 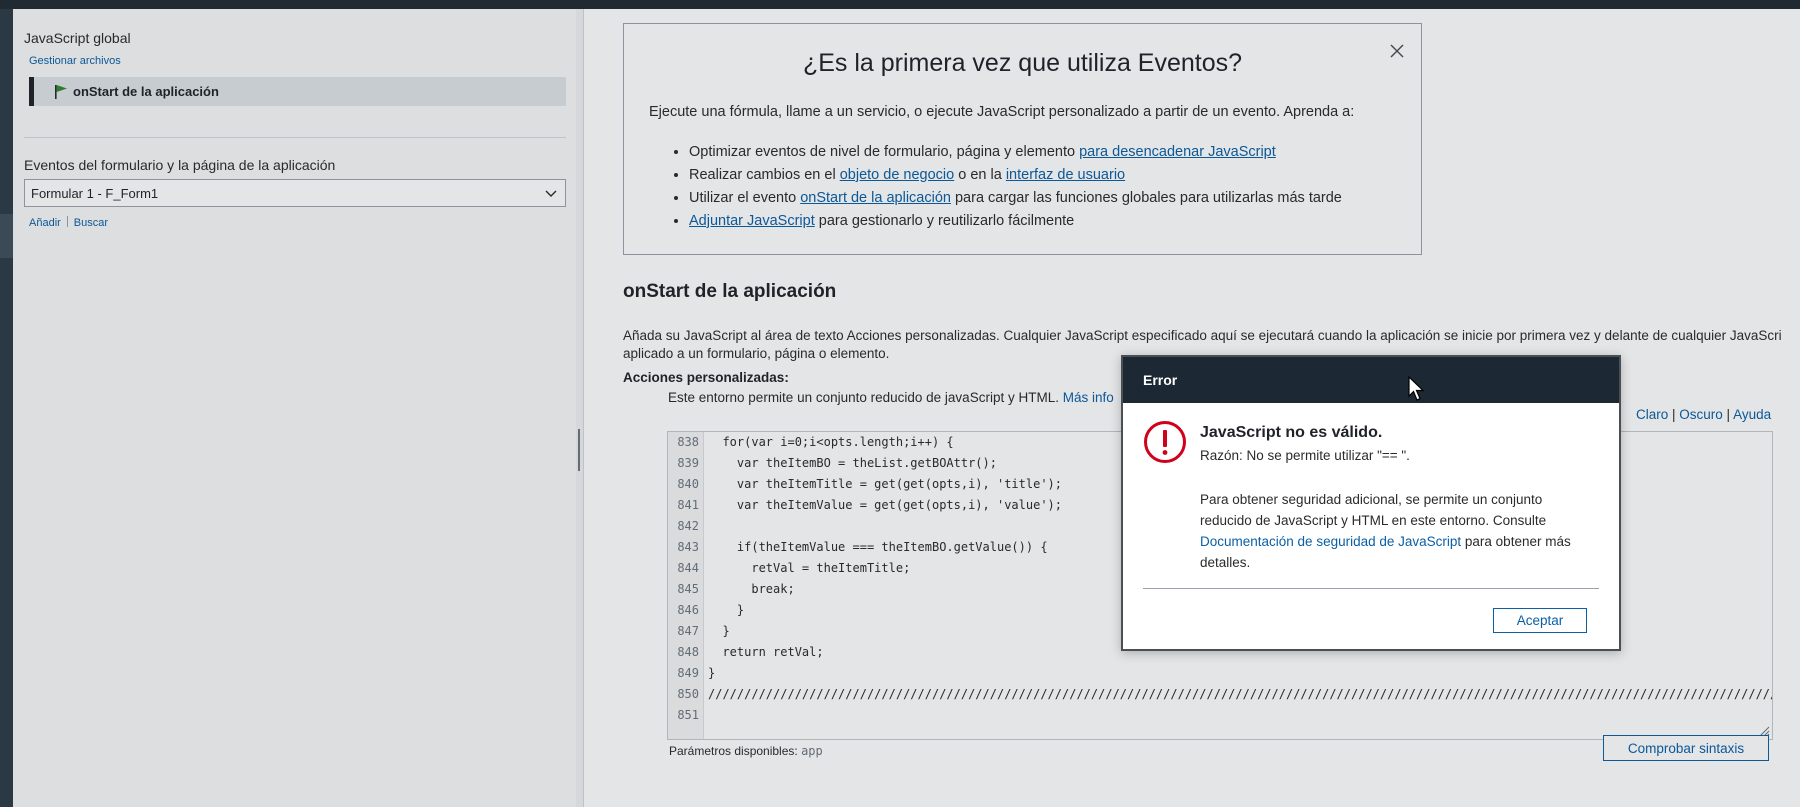 What do you see at coordinates (1291, 432) in the screenshot?
I see `error-heading: JavaScript no es válido.` at bounding box center [1291, 432].